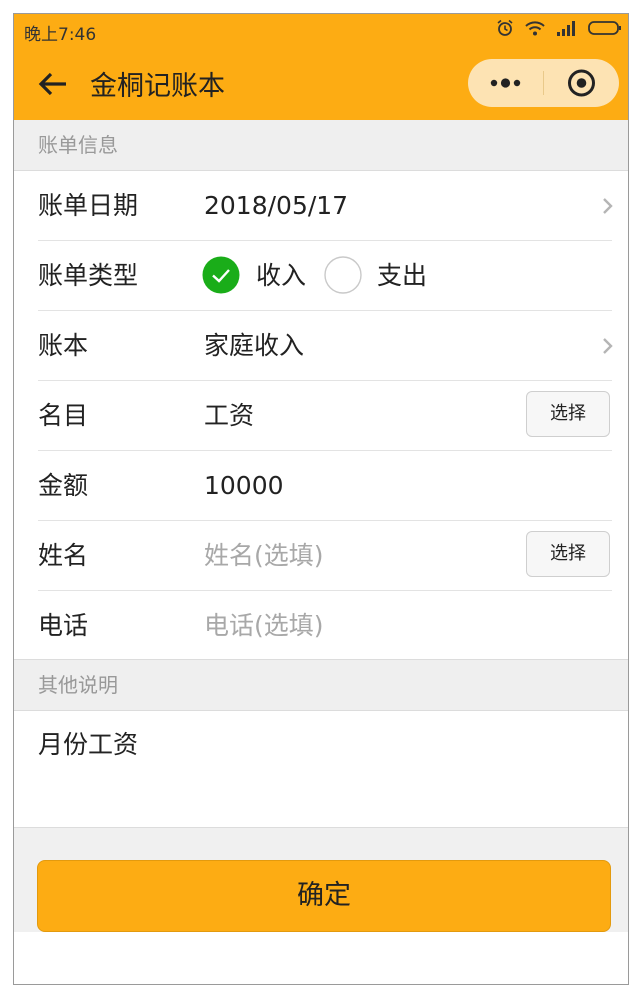 This screenshot has width=640, height=996. Describe the element at coordinates (505, 27) in the screenshot. I see `alarm-icon` at that location.